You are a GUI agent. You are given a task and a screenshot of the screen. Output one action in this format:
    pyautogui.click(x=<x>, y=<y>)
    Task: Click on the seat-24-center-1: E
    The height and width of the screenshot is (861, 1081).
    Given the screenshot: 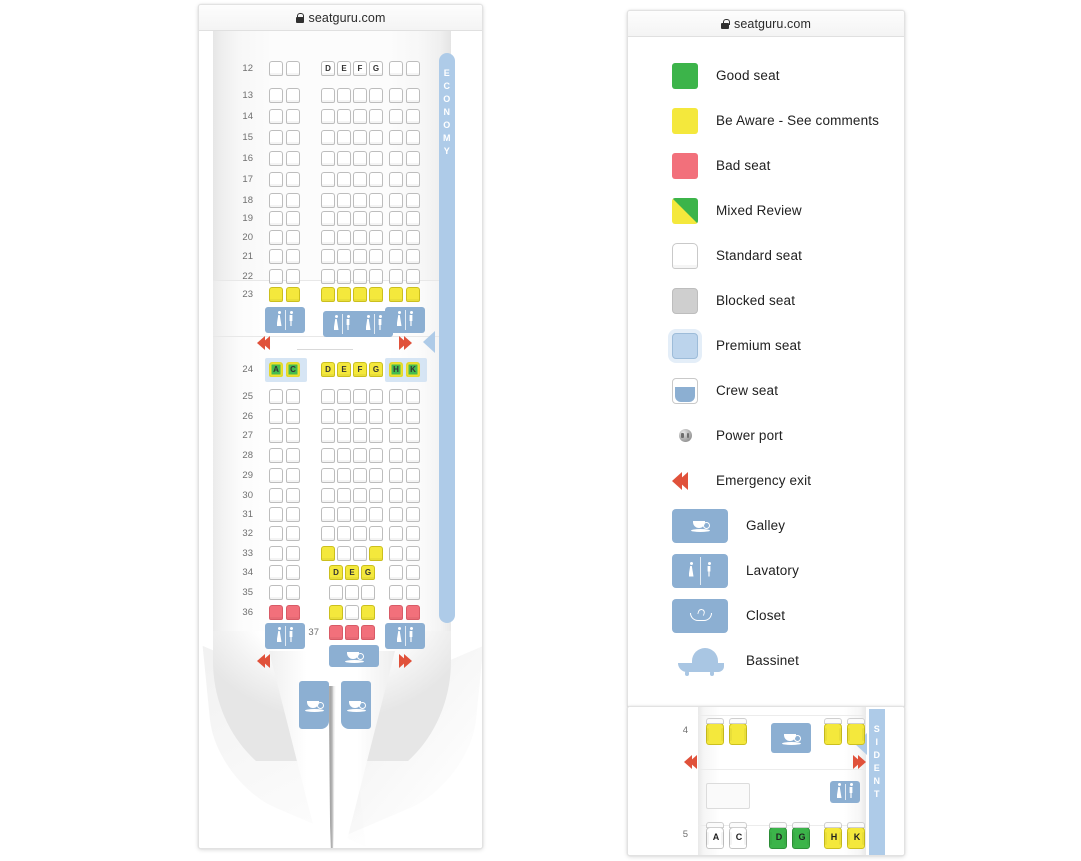 What is the action you would take?
    pyautogui.click(x=344, y=369)
    